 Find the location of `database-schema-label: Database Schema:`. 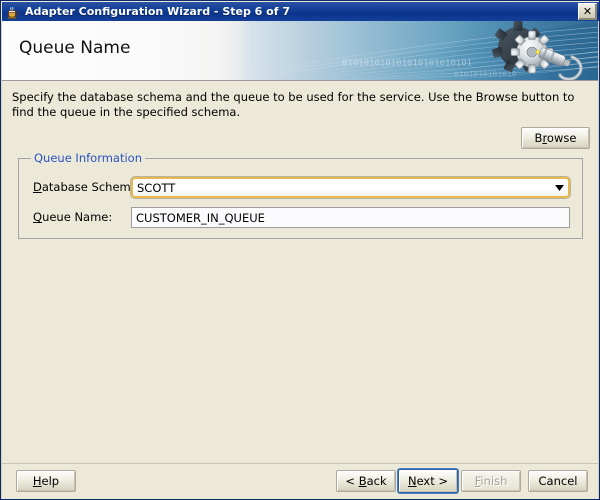

database-schema-label: Database Schema: is located at coordinates (87, 187).